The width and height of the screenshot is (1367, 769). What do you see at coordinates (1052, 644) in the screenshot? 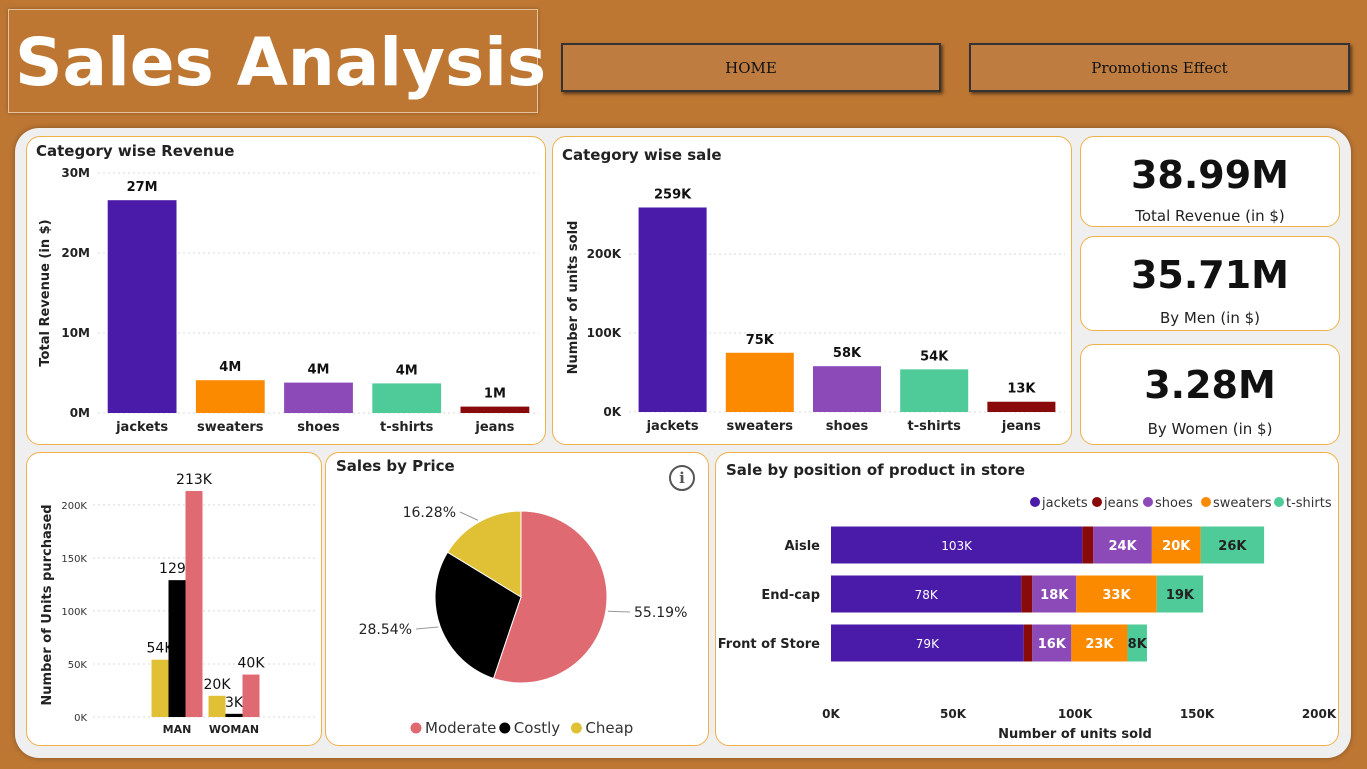
I see `data-label: 16K` at bounding box center [1052, 644].